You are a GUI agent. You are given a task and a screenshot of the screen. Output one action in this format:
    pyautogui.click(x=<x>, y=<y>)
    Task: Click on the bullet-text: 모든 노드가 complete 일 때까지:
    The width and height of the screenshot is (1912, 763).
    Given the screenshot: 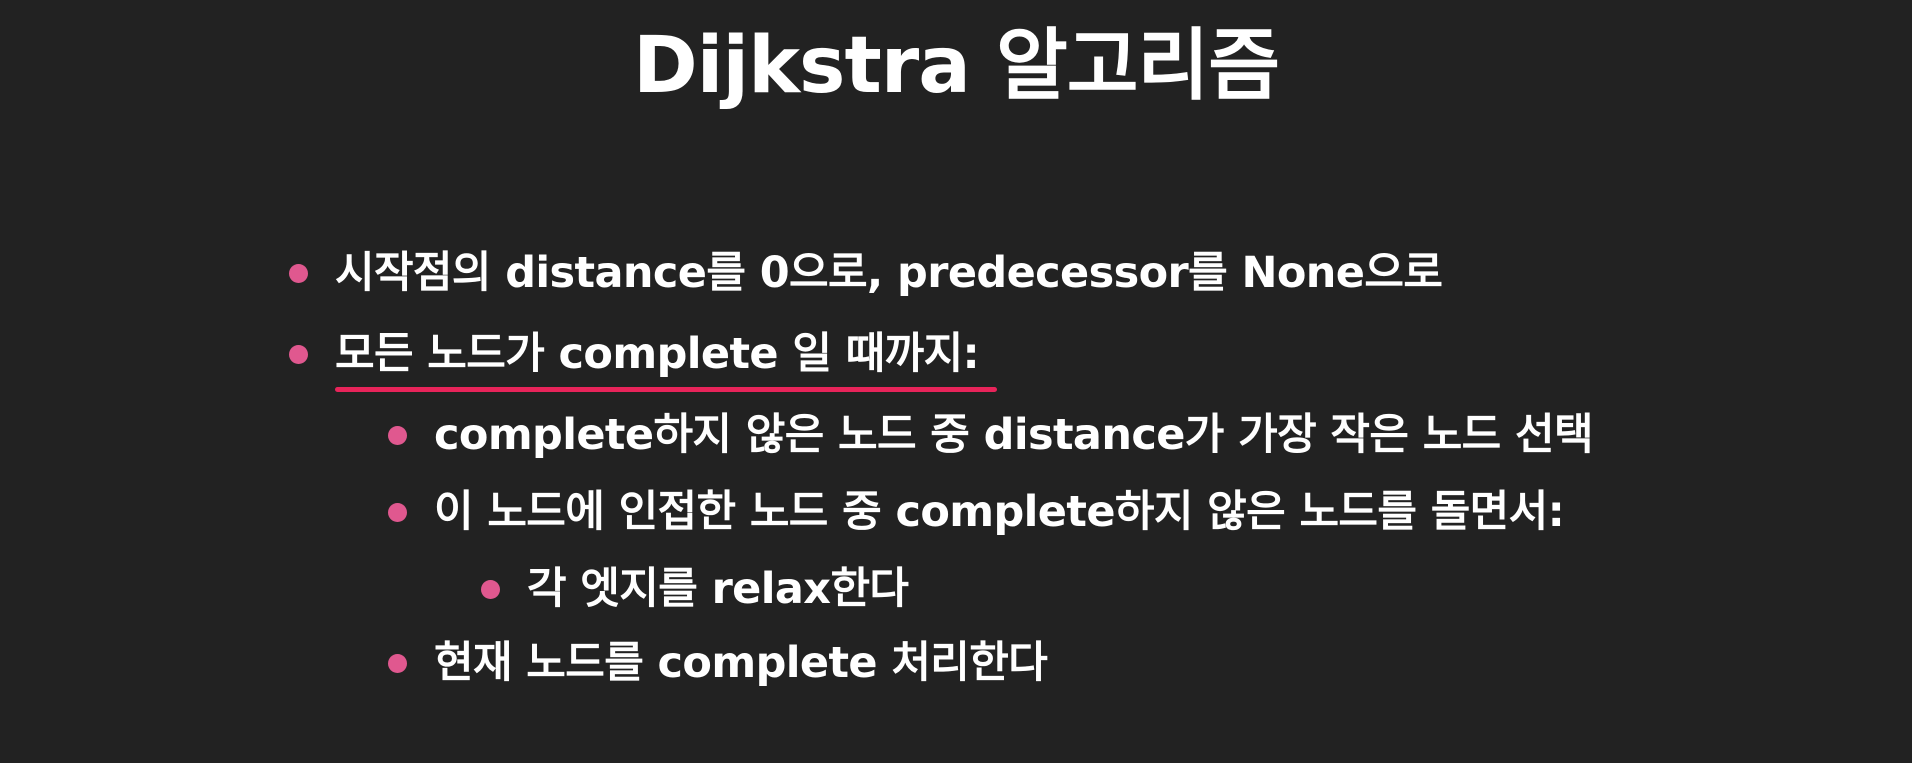 What is the action you would take?
    pyautogui.click(x=666, y=358)
    